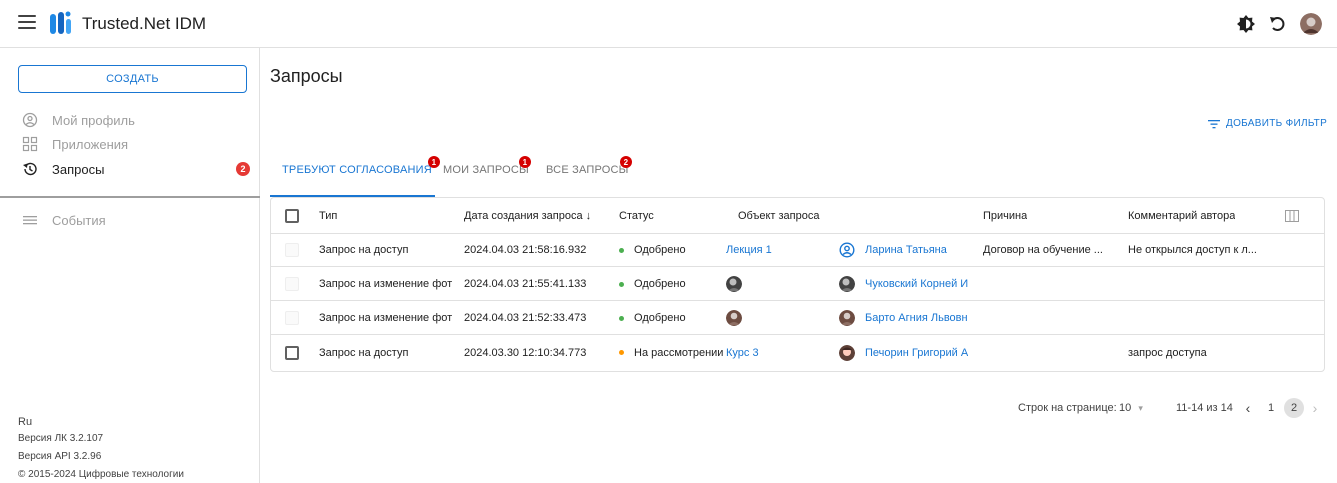 The height and width of the screenshot is (483, 1337). What do you see at coordinates (1181, 215) in the screenshot?
I see `column-header: Комментарий автора` at bounding box center [1181, 215].